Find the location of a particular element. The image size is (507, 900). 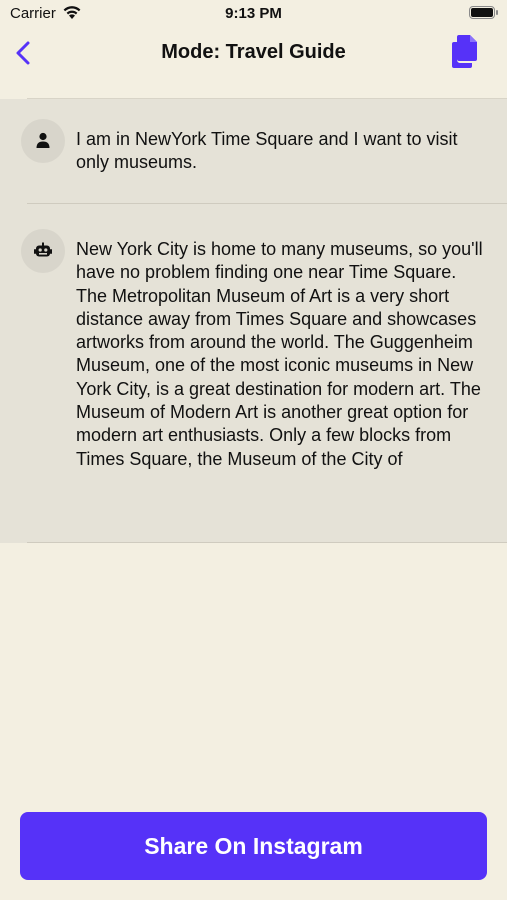

navigation-bar: Mode: Travel Guide is located at coordinates (253, 53).